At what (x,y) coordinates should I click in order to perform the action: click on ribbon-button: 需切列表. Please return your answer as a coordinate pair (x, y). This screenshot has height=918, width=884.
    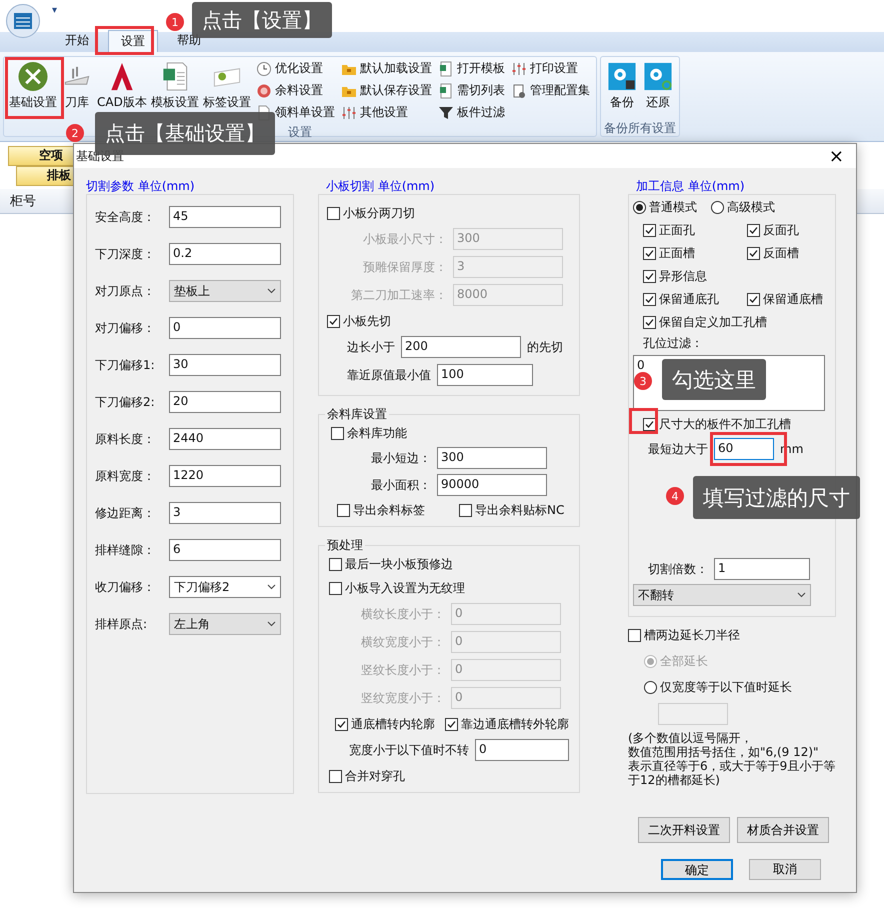
    Looking at the image, I should click on (471, 90).